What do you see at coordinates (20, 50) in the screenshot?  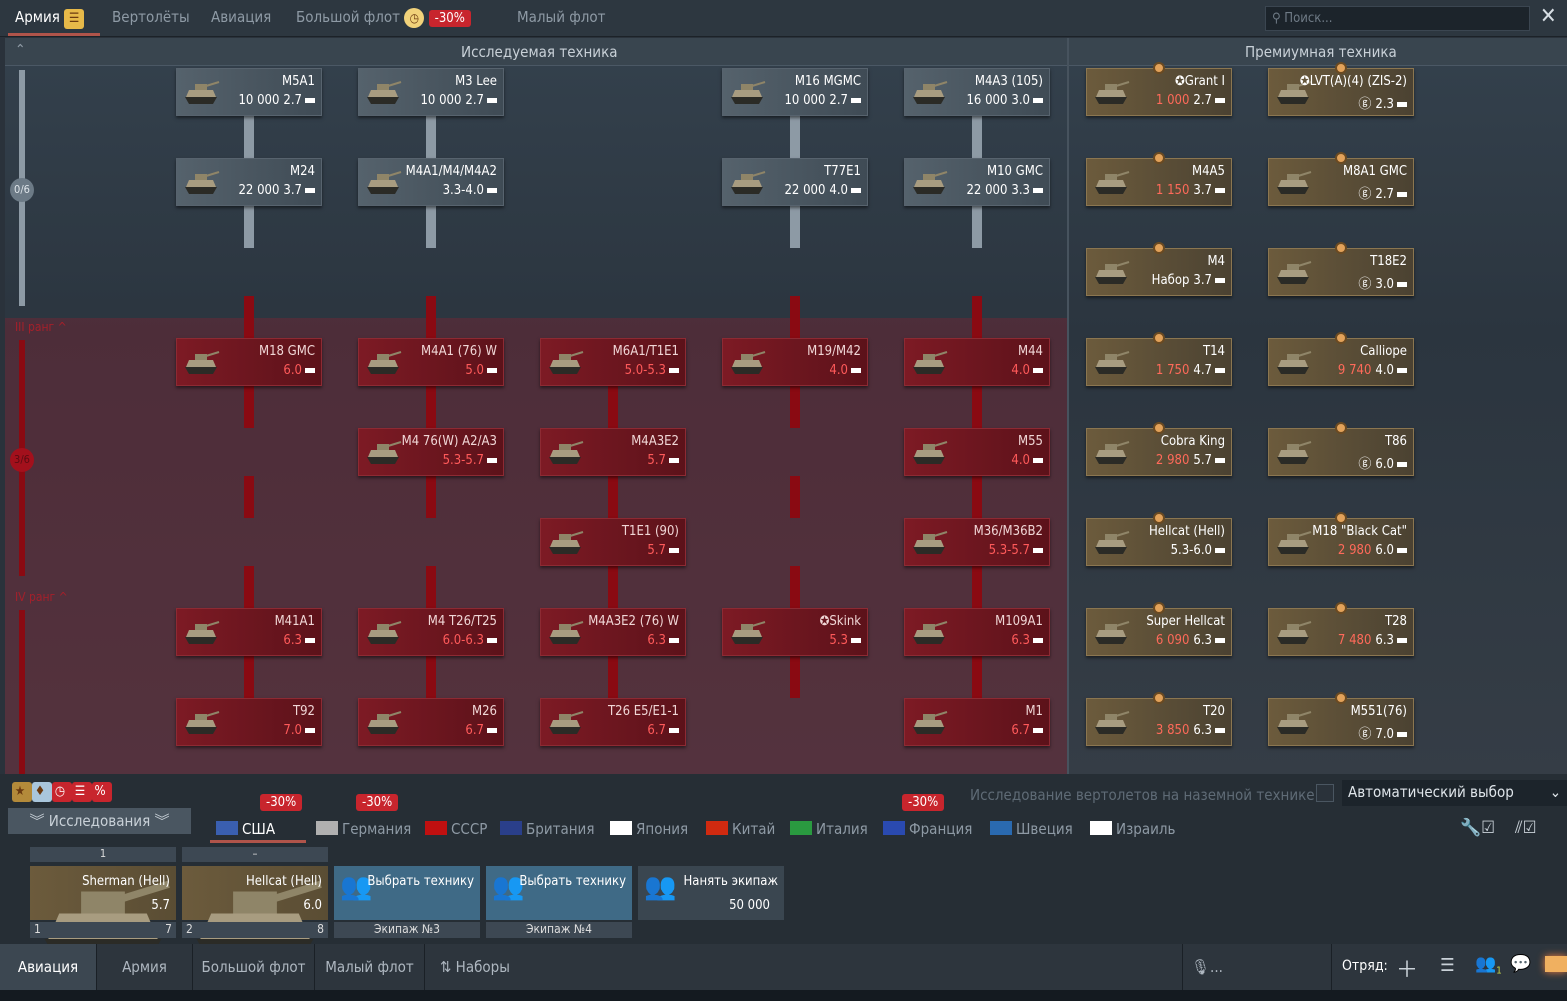 I see `collapse-icon: ⌃` at bounding box center [20, 50].